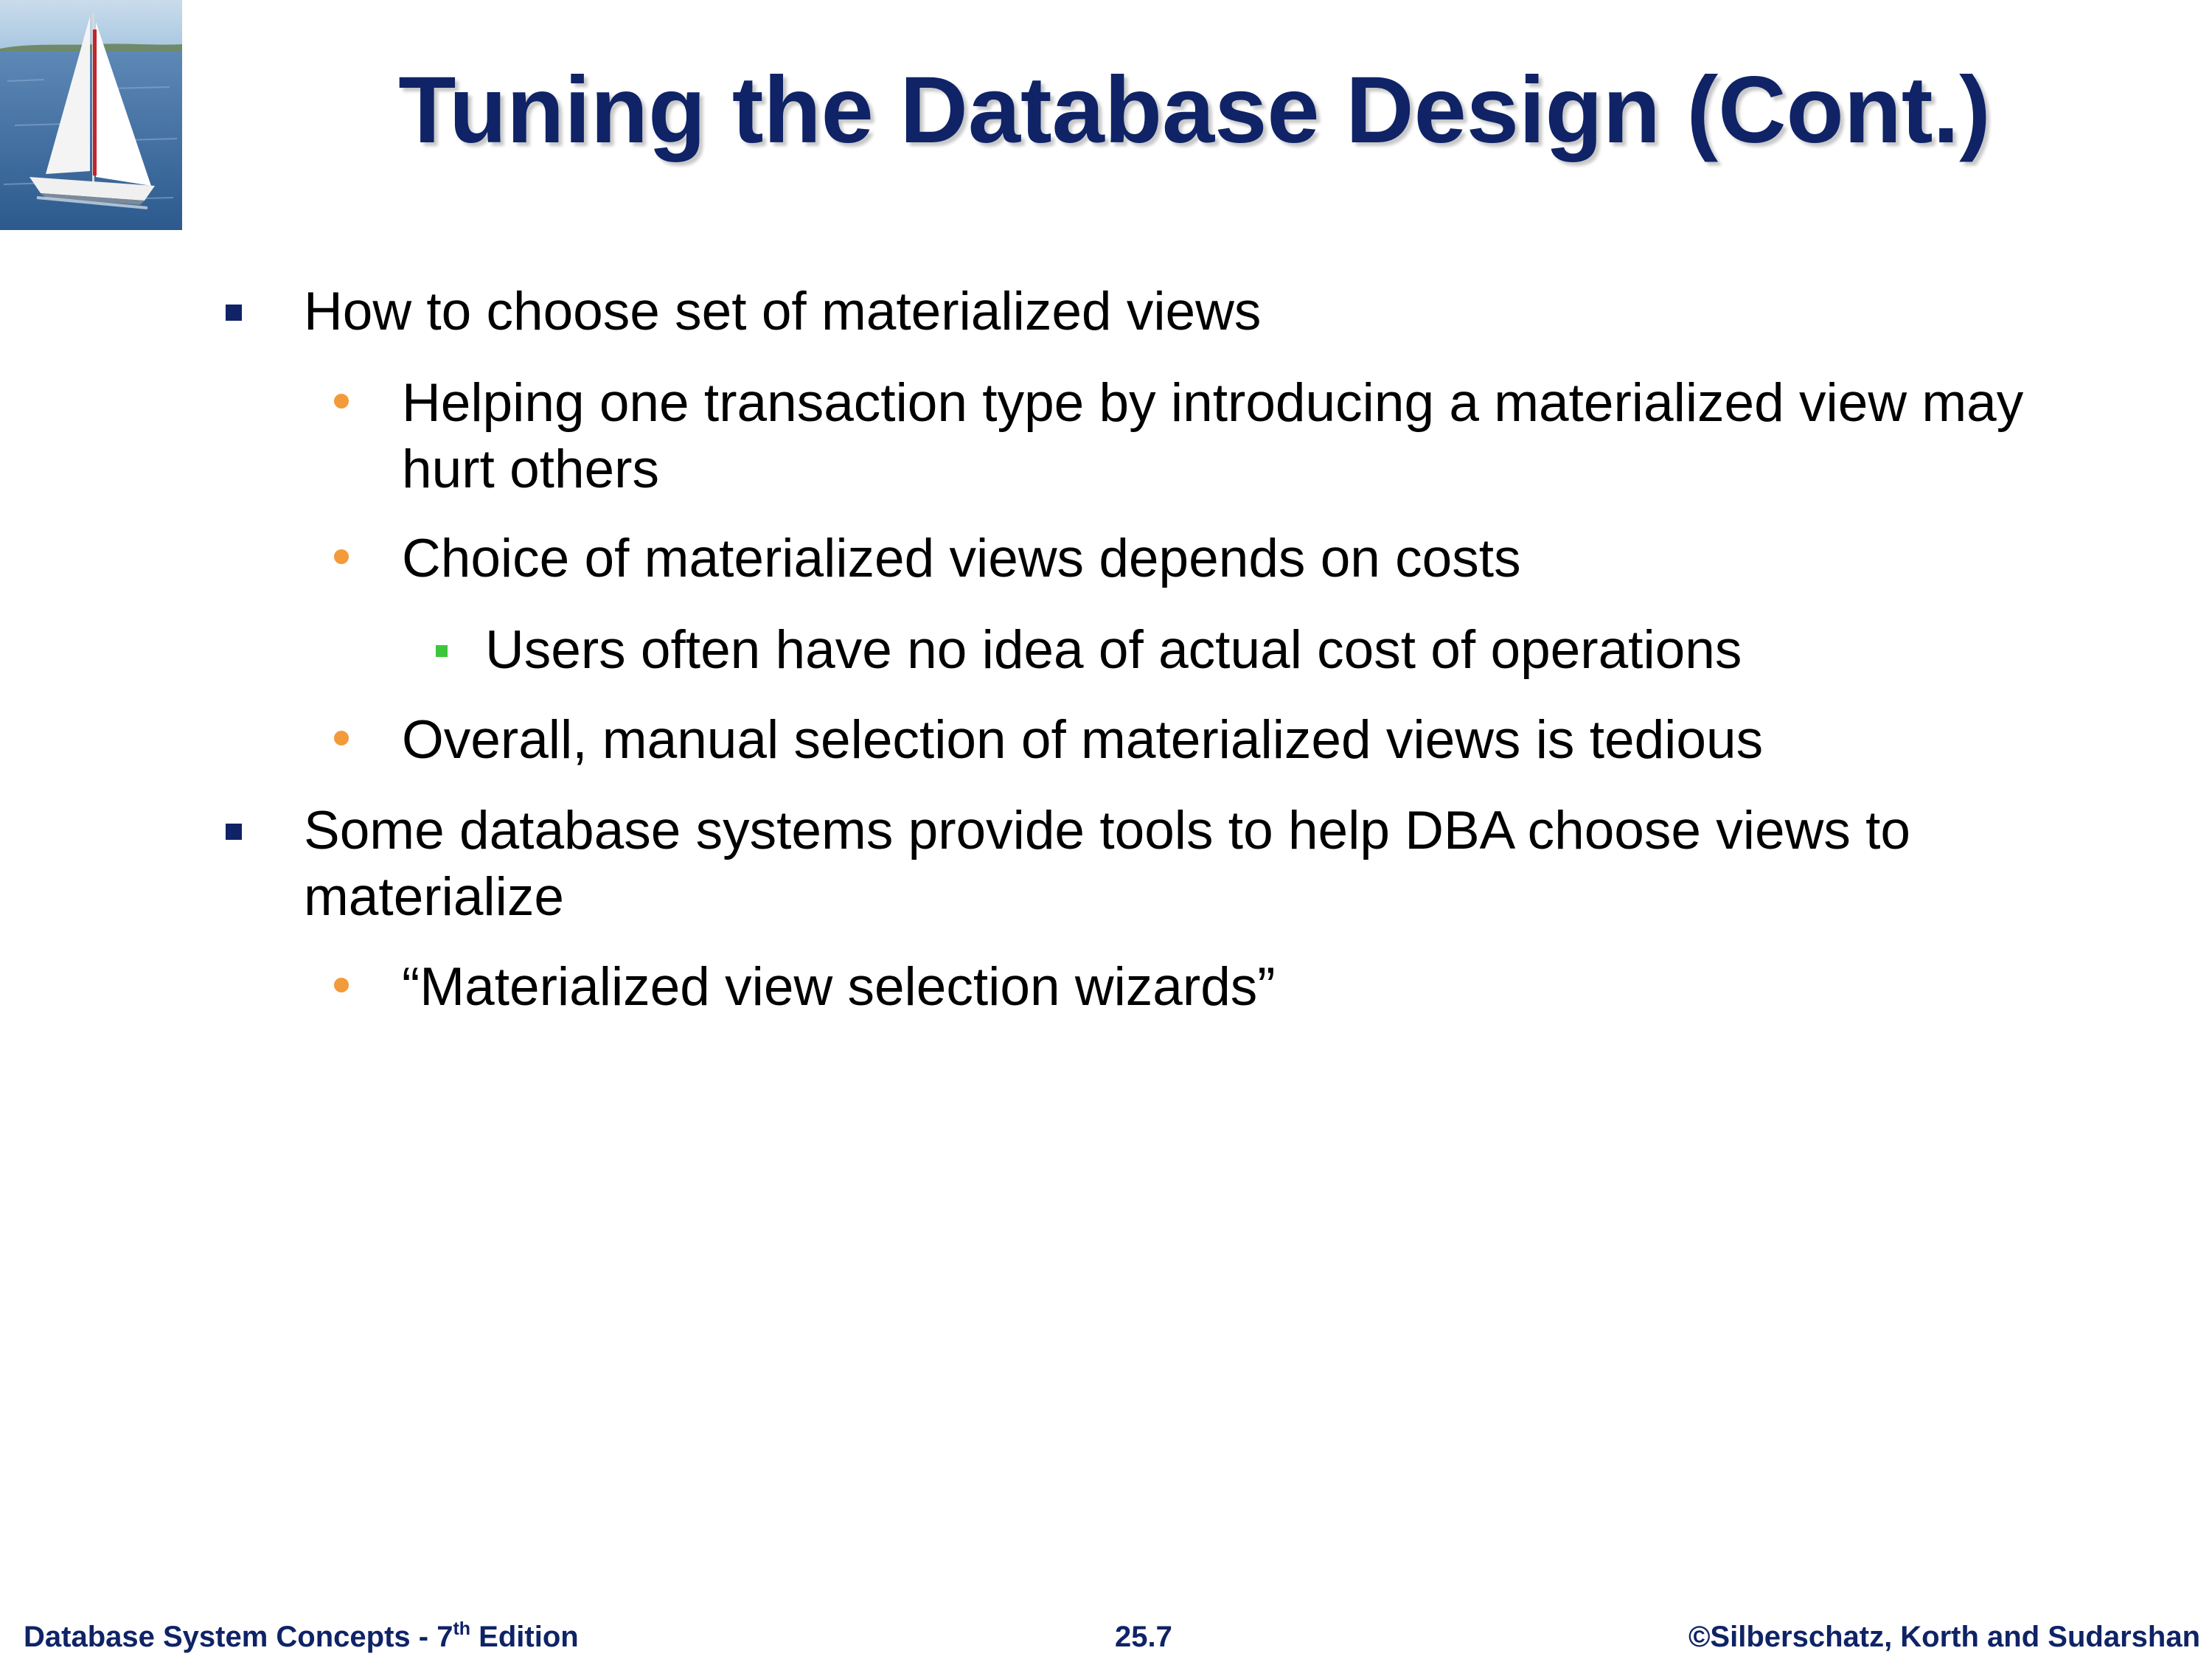  What do you see at coordinates (783, 311) in the screenshot?
I see `bullet-text: How to choose set of materialized views` at bounding box center [783, 311].